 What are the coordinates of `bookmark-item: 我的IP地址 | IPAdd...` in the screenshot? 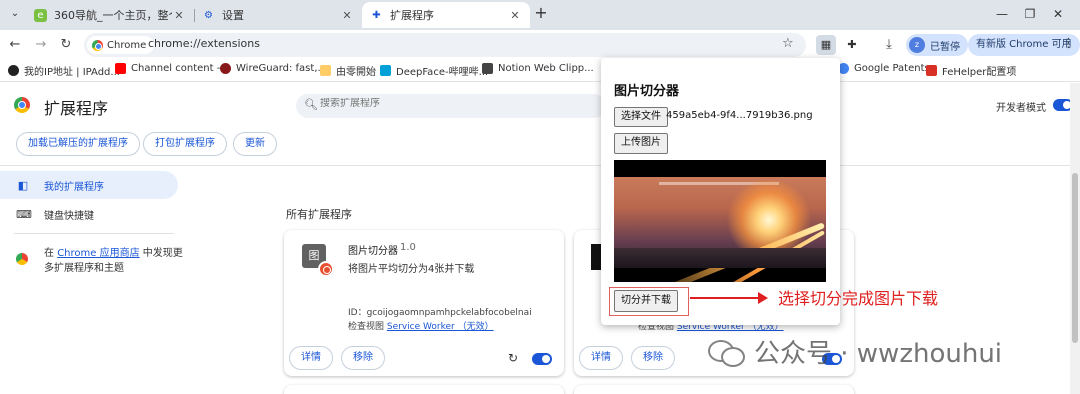 It's located at (64, 70).